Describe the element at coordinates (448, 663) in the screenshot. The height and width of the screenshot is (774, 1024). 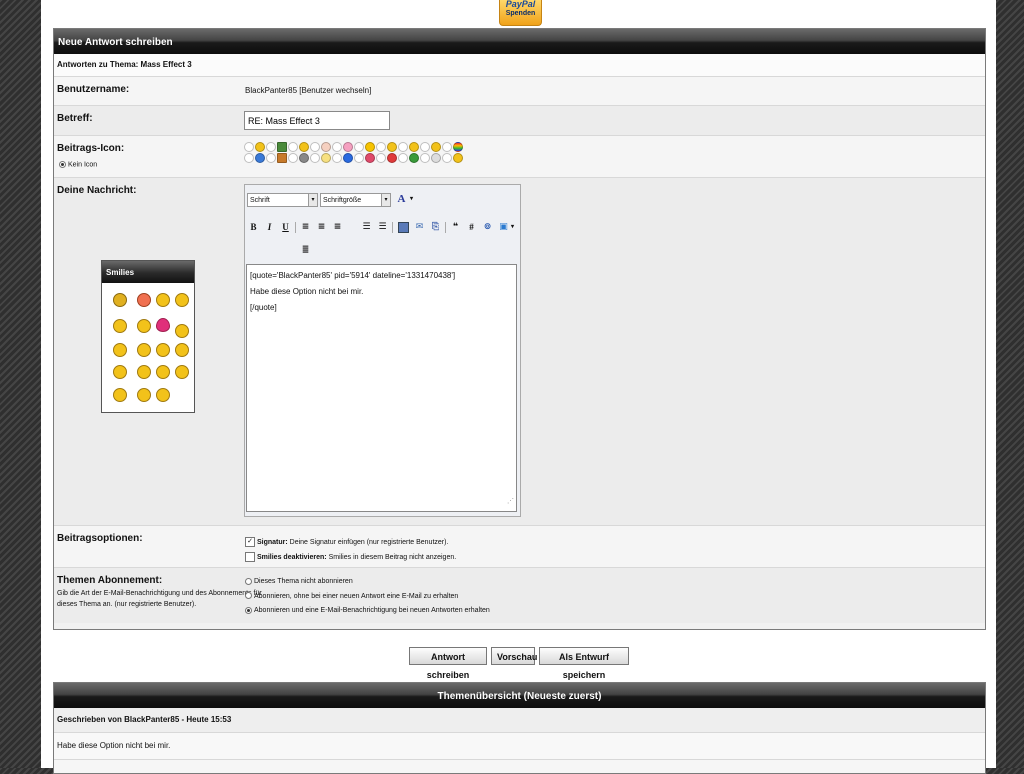
I see `submit-reply-button: Antwort schreiben` at that location.